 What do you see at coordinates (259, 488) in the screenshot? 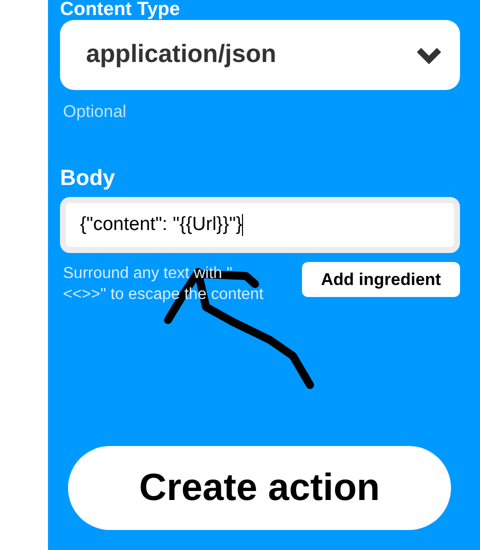
I see `create-action-button: Create action` at bounding box center [259, 488].